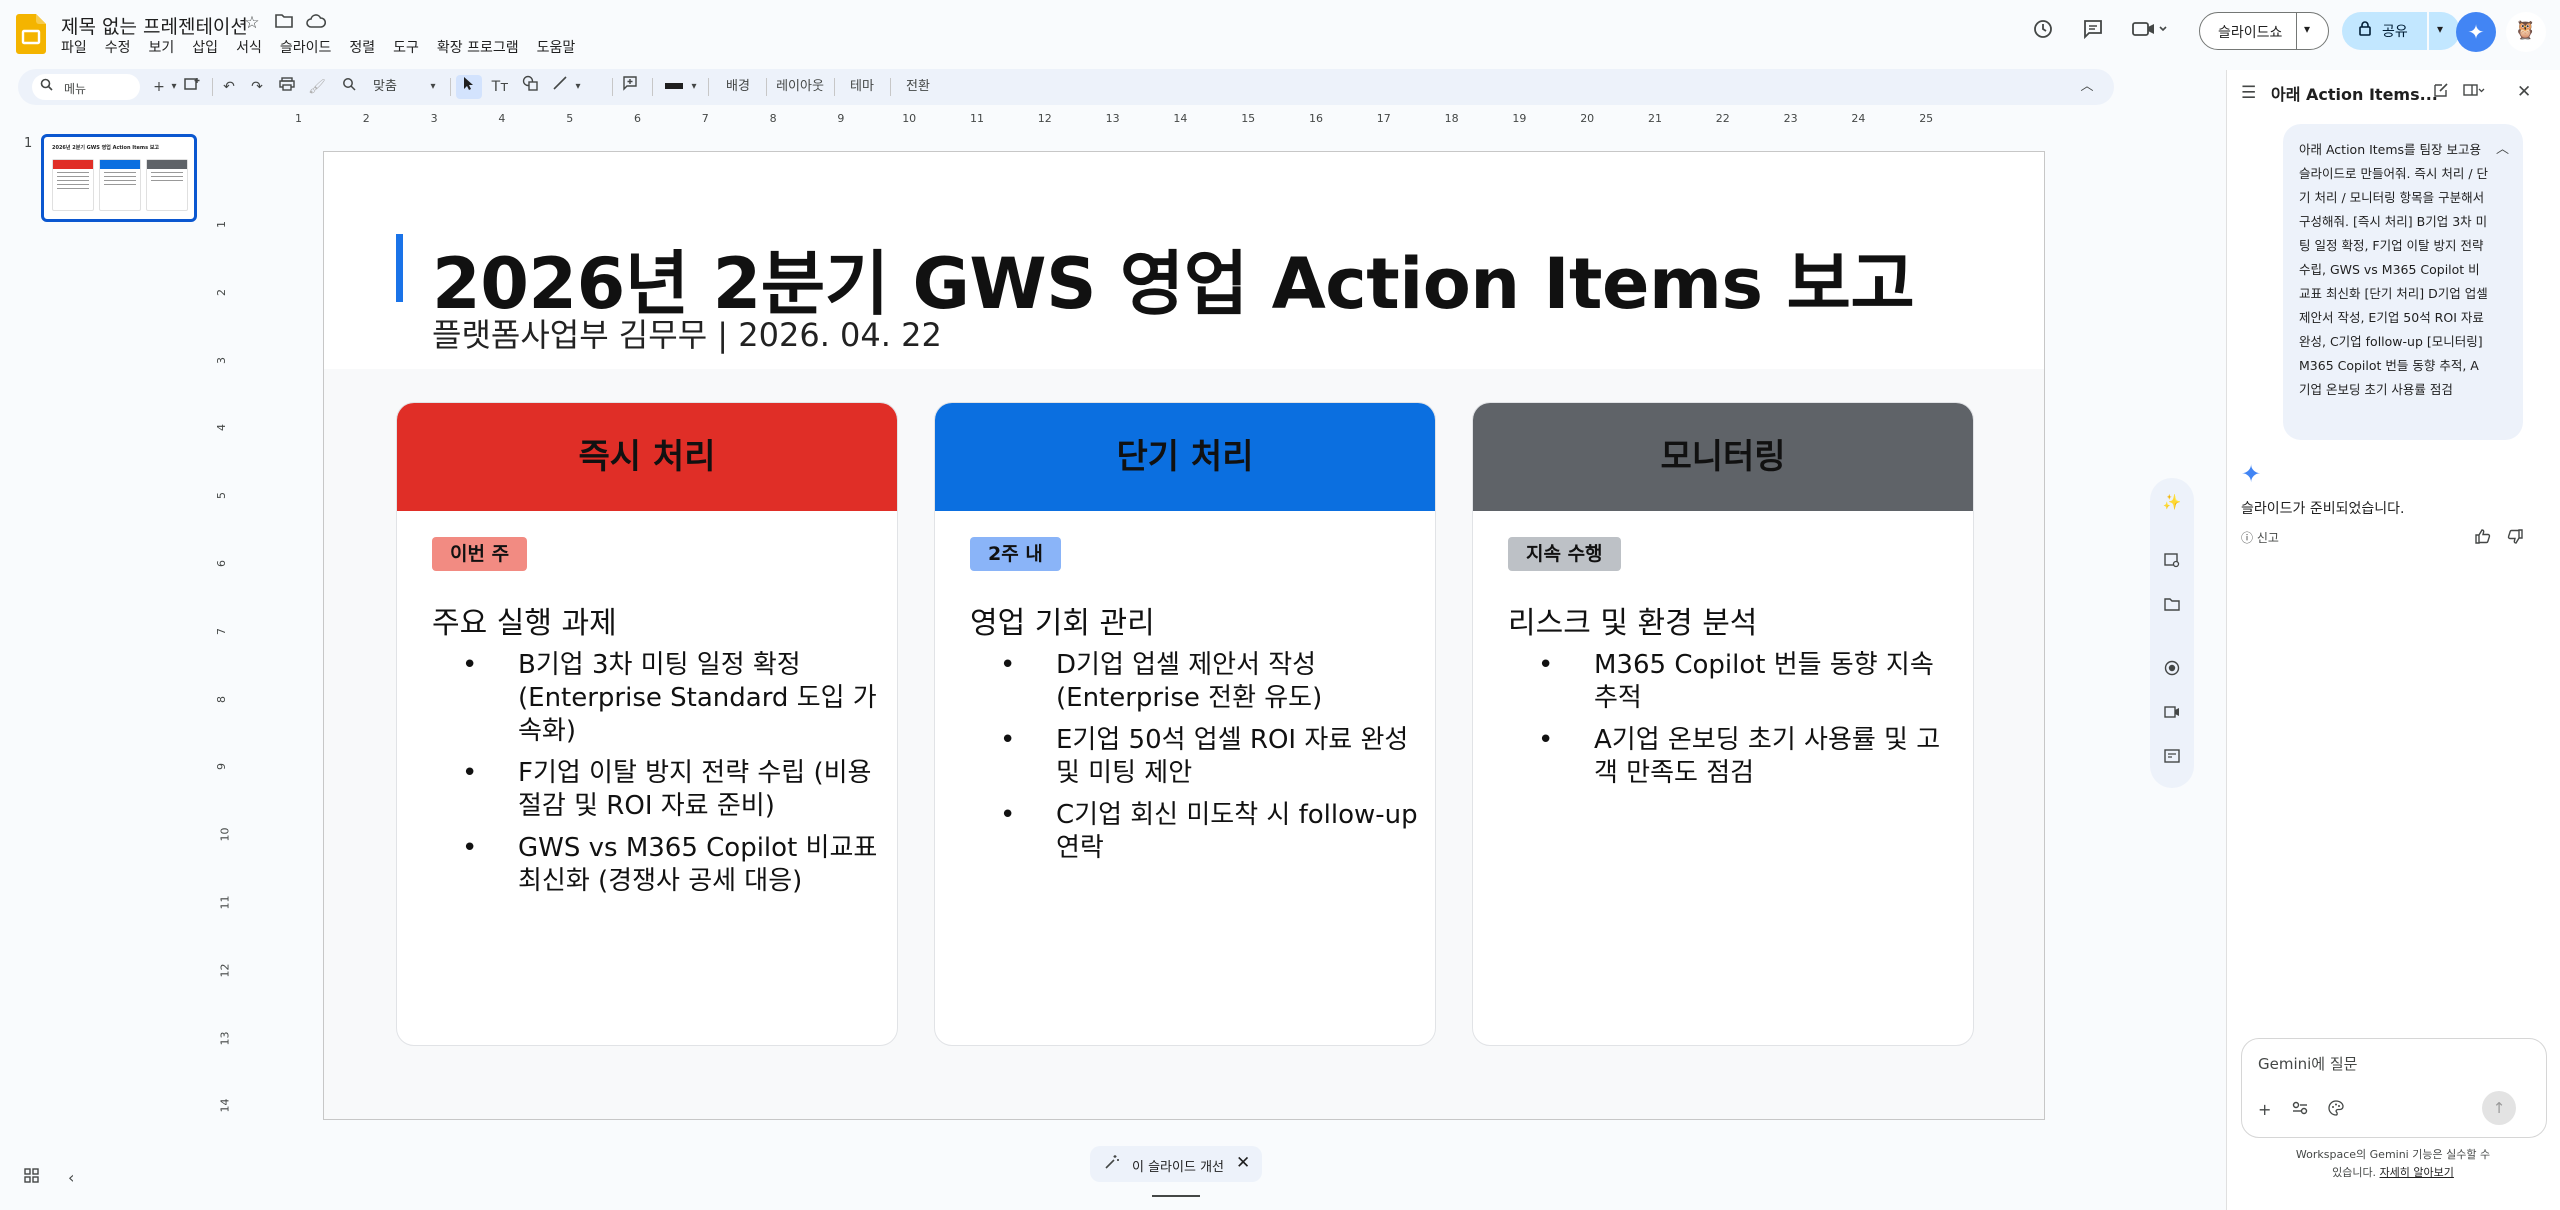  Describe the element at coordinates (2264, 31) in the screenshot. I see `slideshow-button: 슬라이드쇼 ▾` at that location.